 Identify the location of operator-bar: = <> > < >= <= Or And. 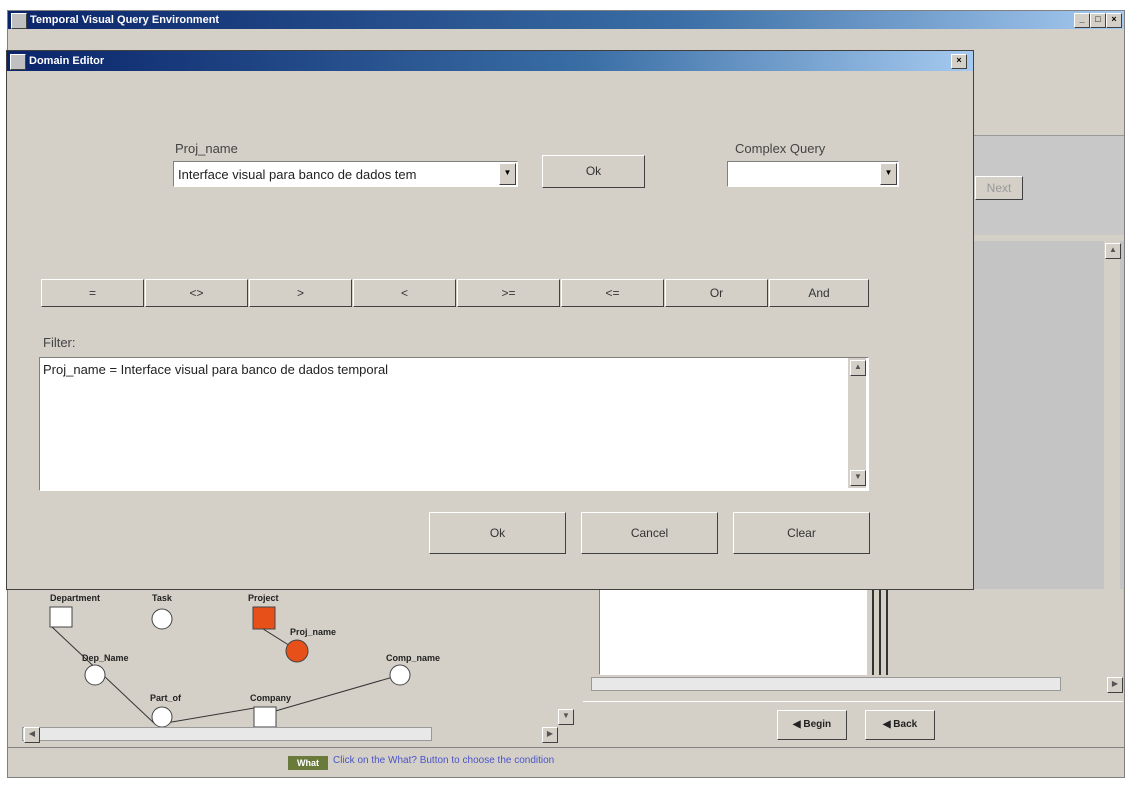
(455, 293).